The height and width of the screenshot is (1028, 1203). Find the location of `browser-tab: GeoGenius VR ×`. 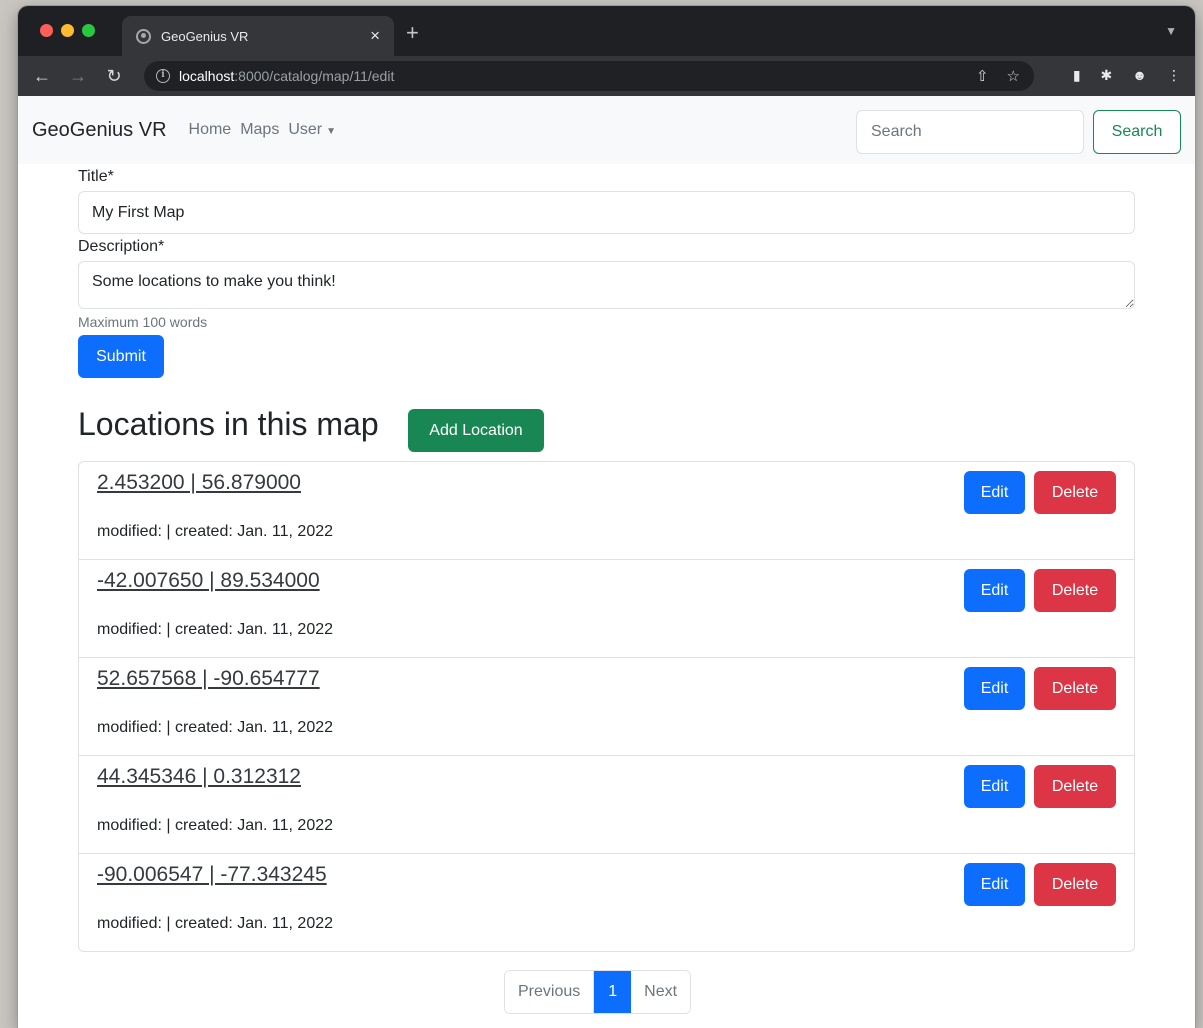

browser-tab: GeoGenius VR × is located at coordinates (258, 36).